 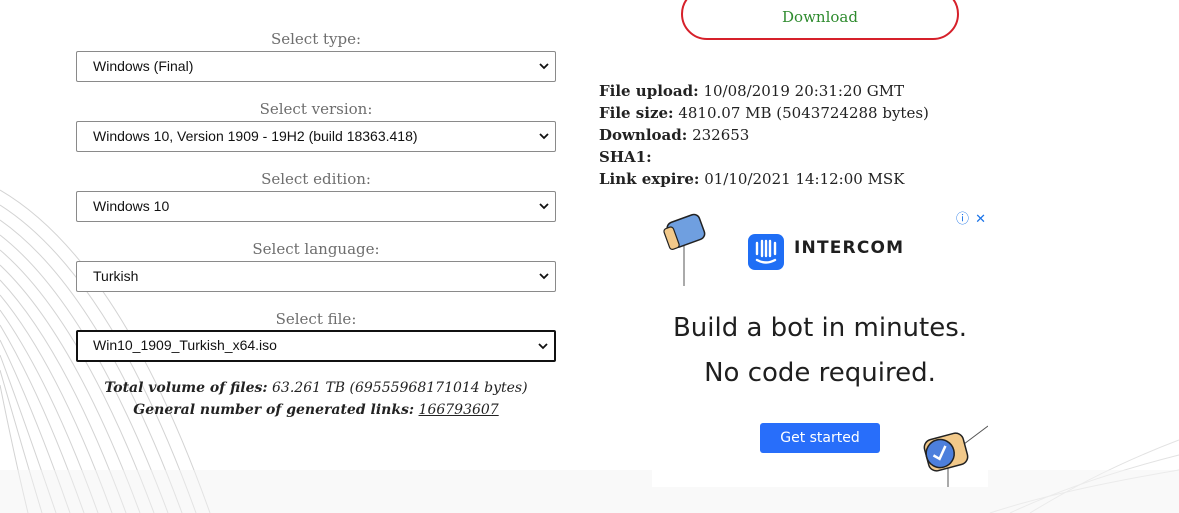 What do you see at coordinates (316, 179) in the screenshot?
I see `select-edition-label: Select edition:` at bounding box center [316, 179].